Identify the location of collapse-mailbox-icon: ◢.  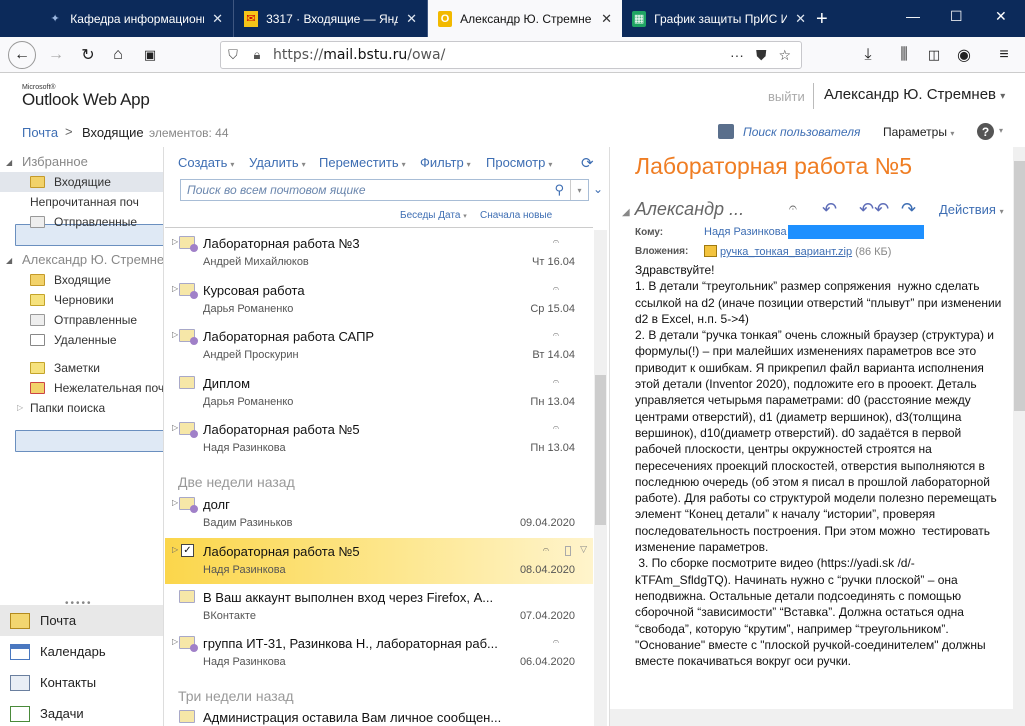
(9, 260).